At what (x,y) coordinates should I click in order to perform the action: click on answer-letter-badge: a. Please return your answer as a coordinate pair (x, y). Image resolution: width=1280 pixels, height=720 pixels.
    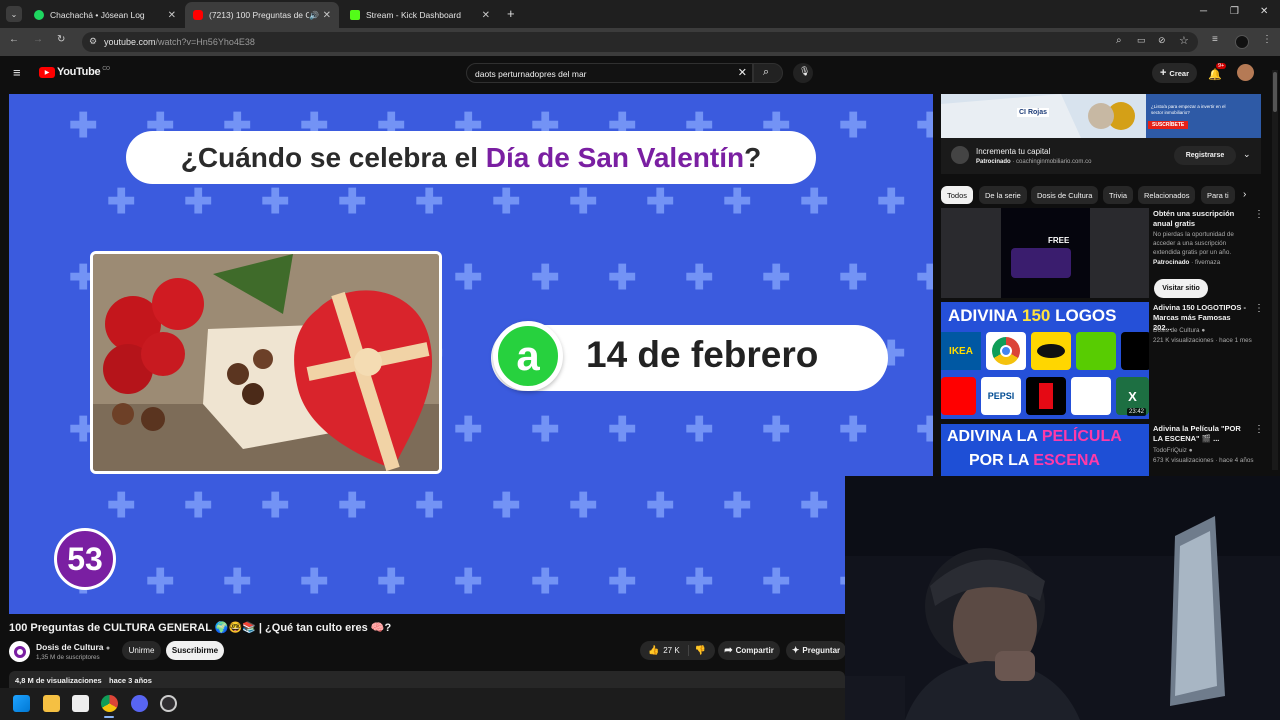
    Looking at the image, I should click on (528, 356).